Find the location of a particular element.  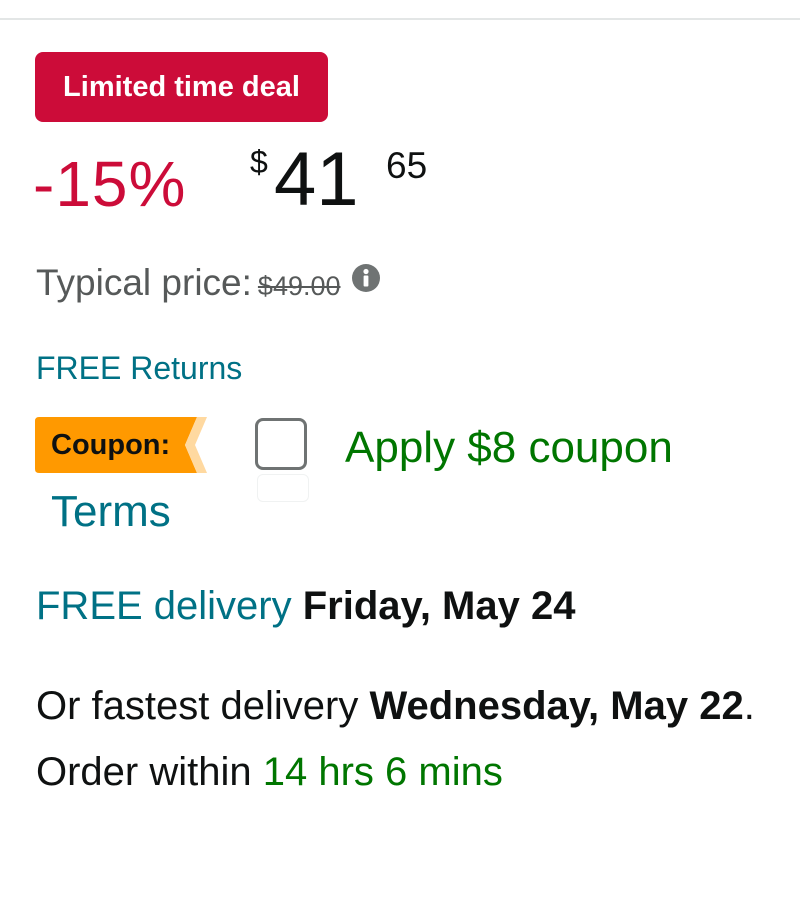

typical-price-row: Typical price: $49.00 is located at coordinates (208, 284).